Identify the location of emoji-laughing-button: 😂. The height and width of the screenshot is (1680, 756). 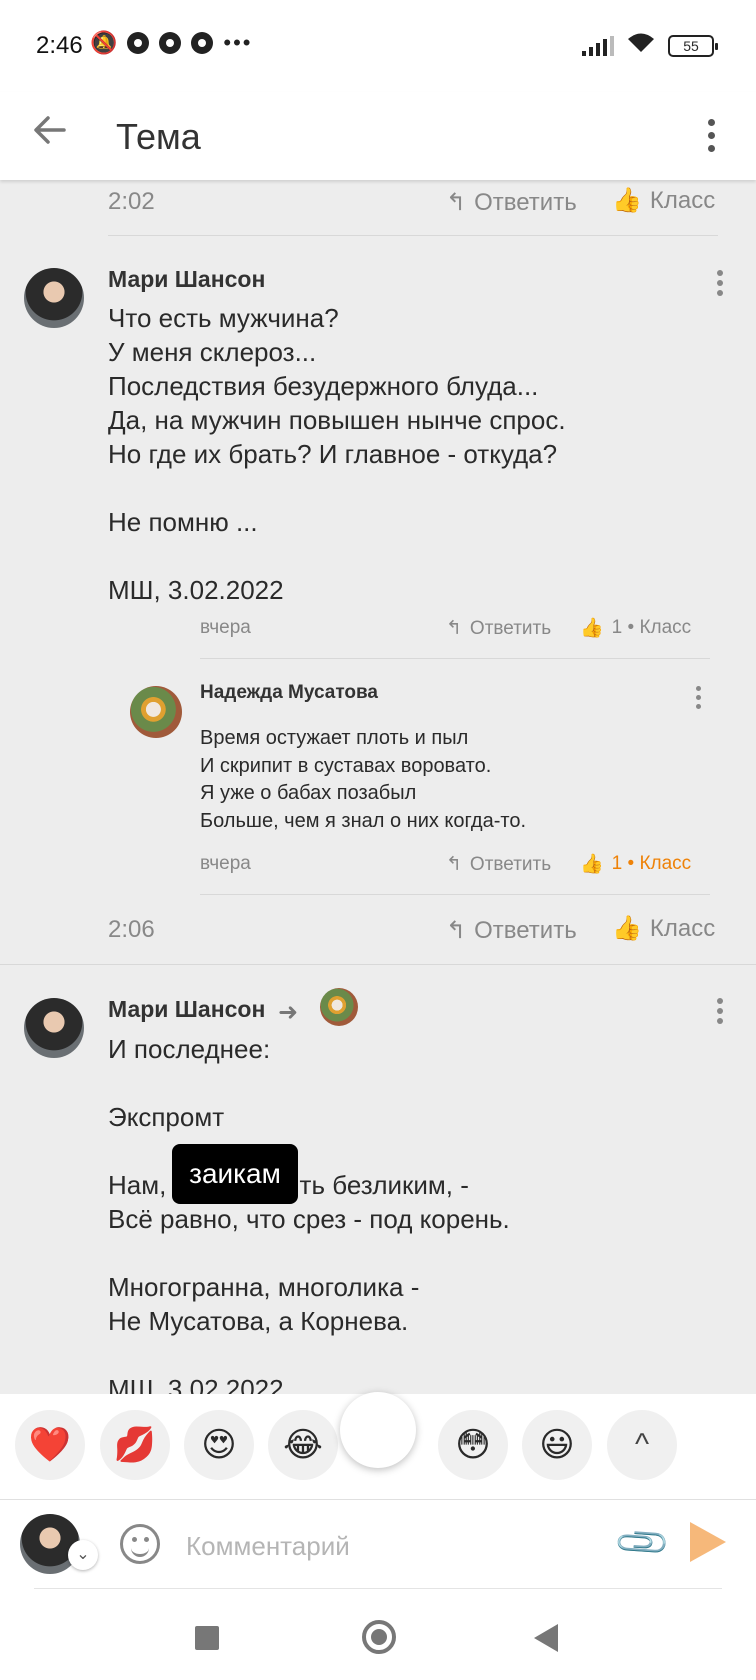
(303, 1445).